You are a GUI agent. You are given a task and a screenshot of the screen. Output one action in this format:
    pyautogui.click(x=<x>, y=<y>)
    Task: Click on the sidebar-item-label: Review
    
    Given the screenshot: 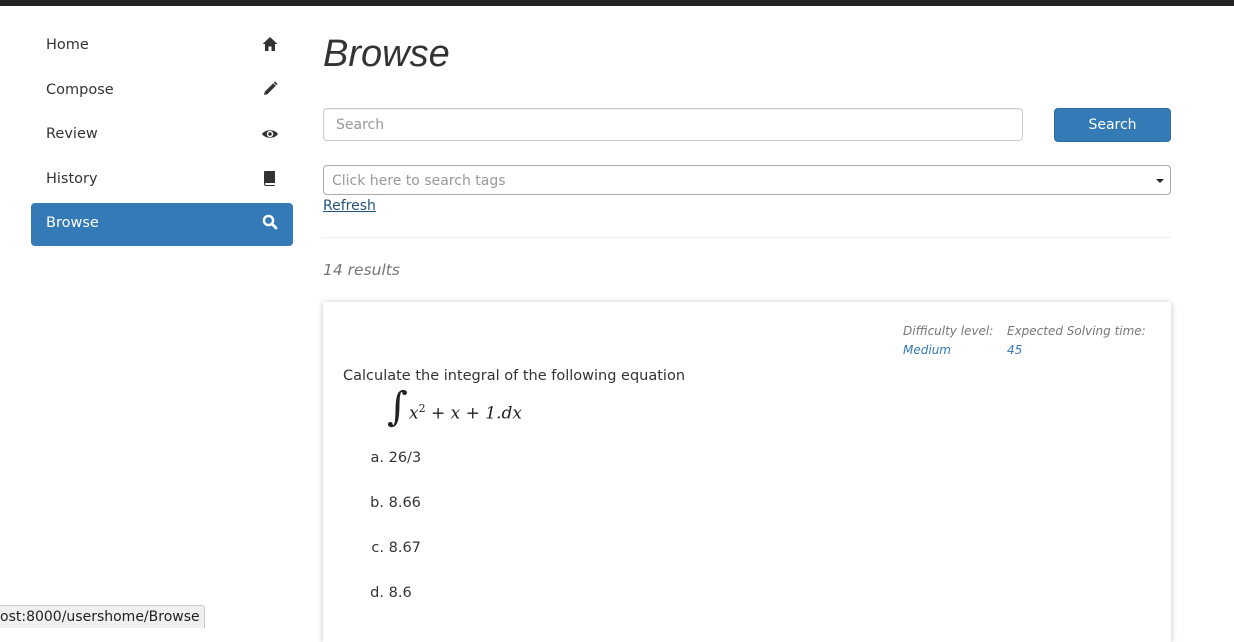 What is the action you would take?
    pyautogui.click(x=72, y=134)
    